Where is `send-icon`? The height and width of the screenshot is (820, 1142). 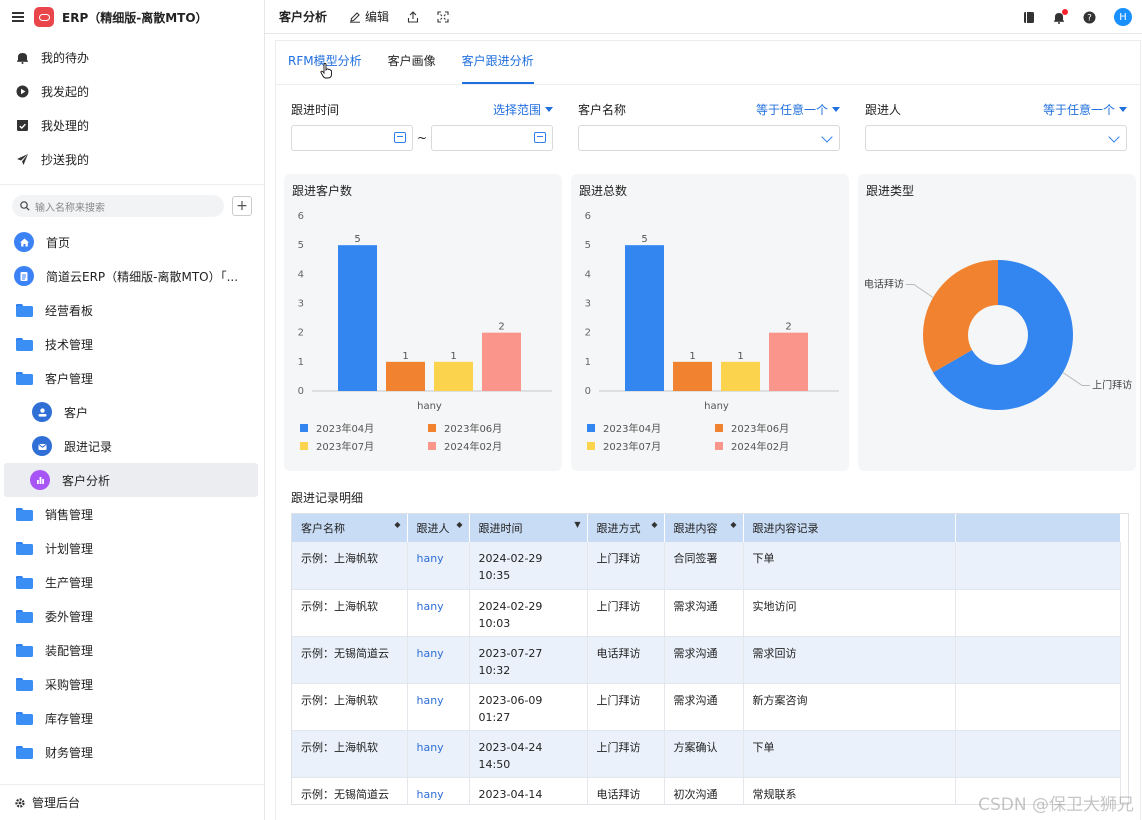
send-icon is located at coordinates (22, 159).